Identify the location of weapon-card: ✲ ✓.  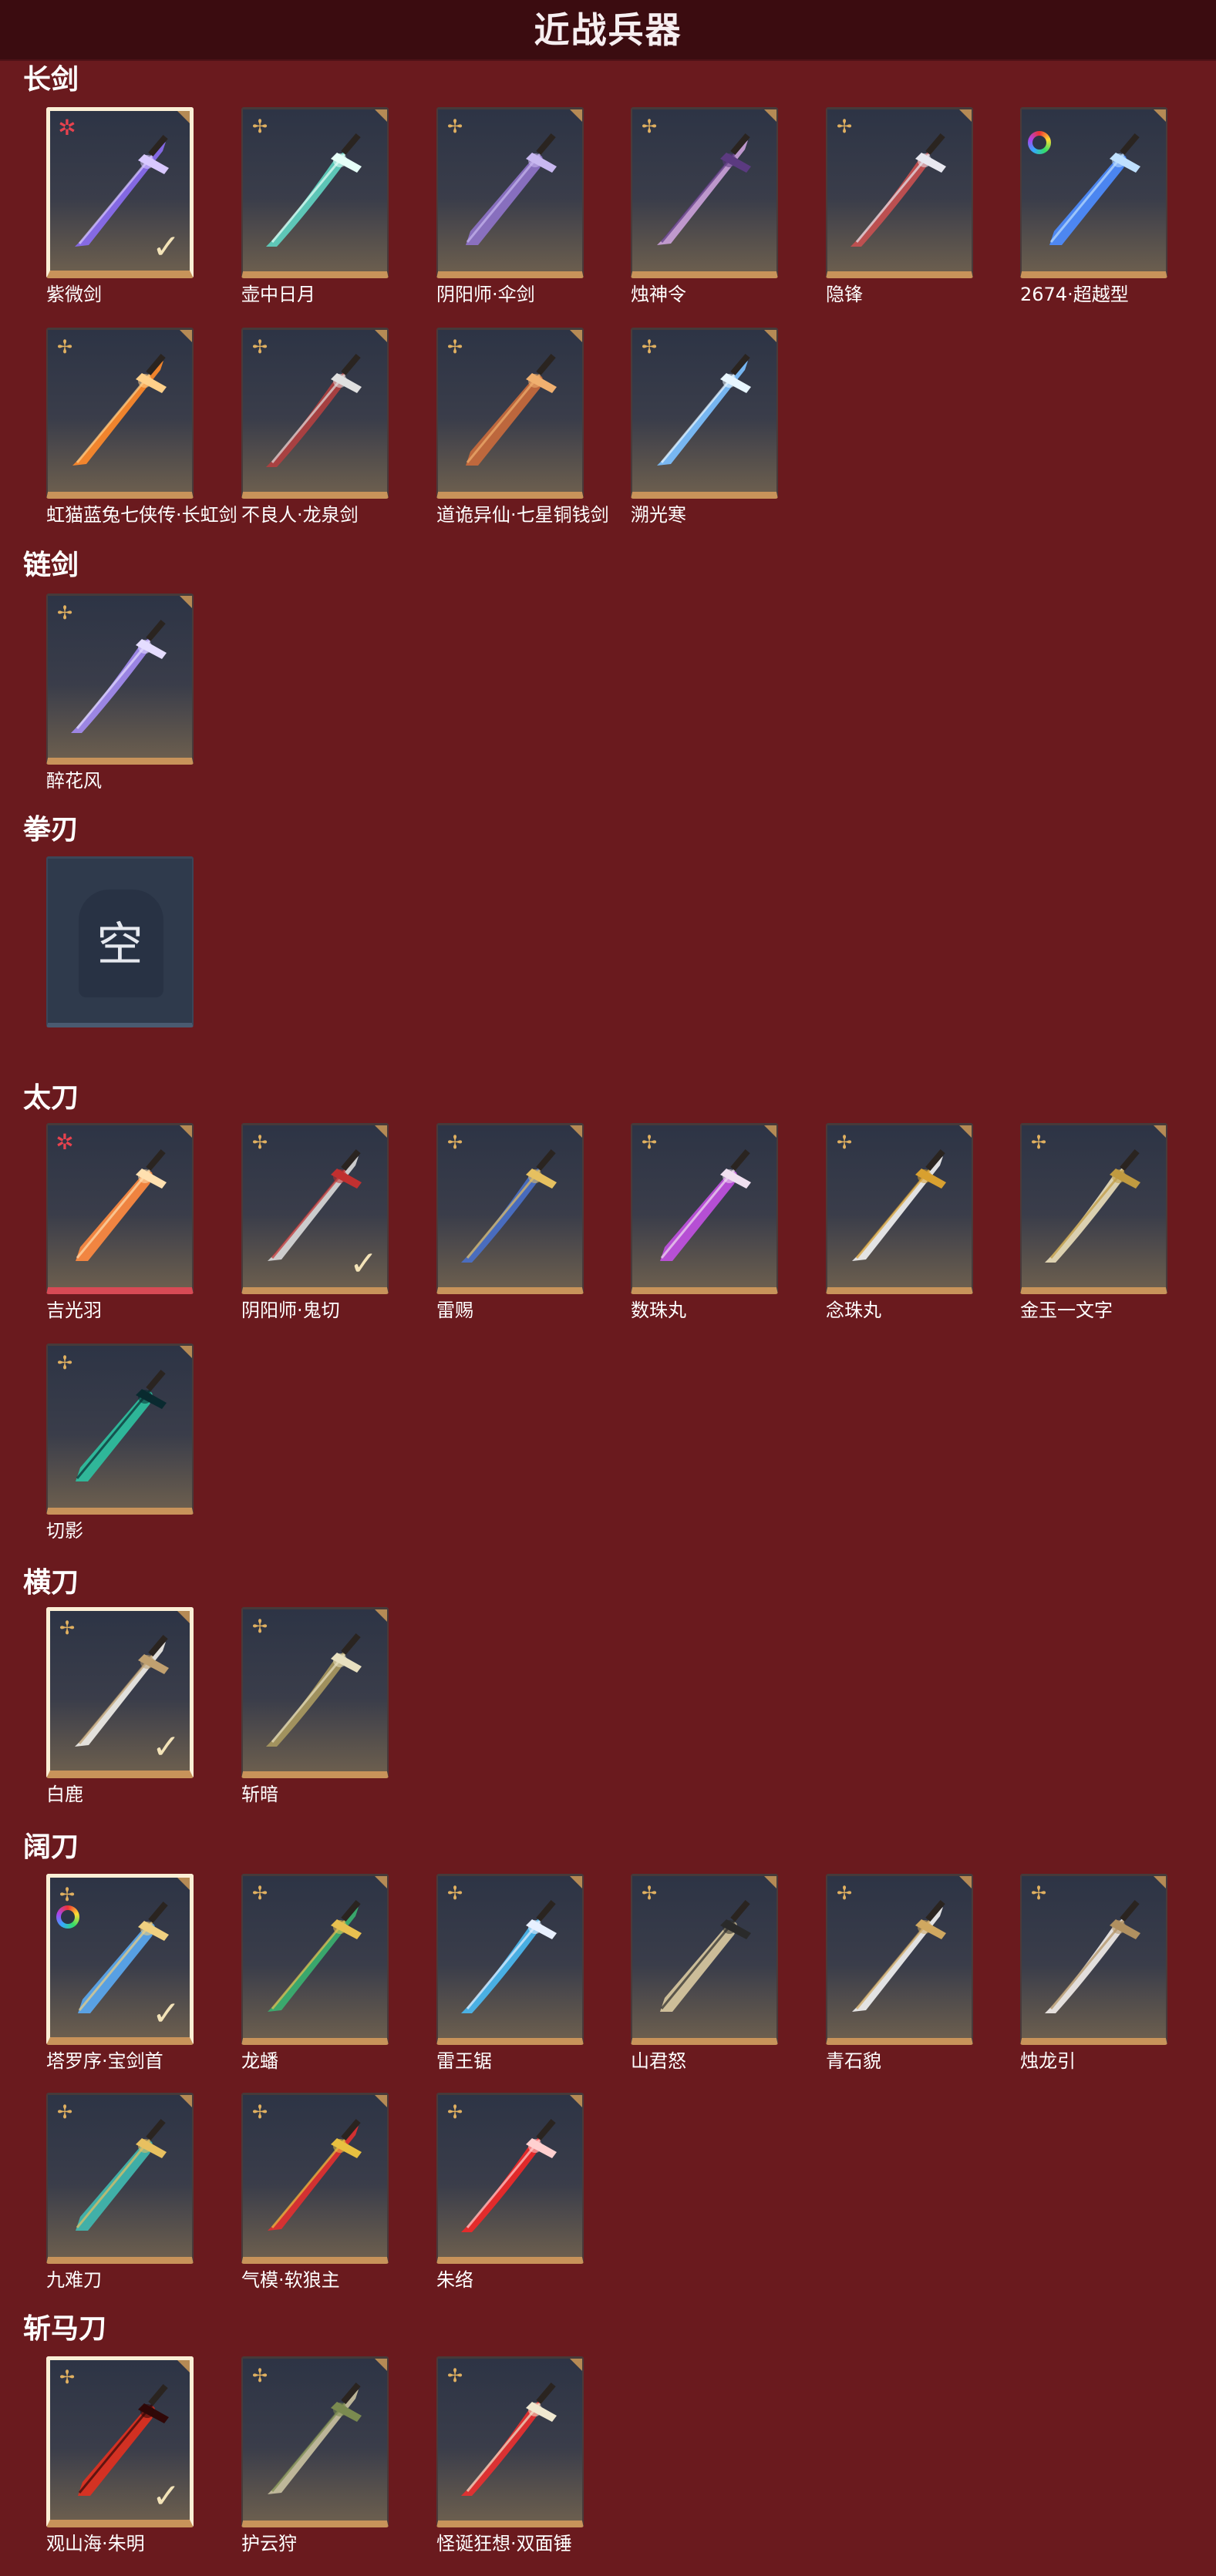
(120, 192).